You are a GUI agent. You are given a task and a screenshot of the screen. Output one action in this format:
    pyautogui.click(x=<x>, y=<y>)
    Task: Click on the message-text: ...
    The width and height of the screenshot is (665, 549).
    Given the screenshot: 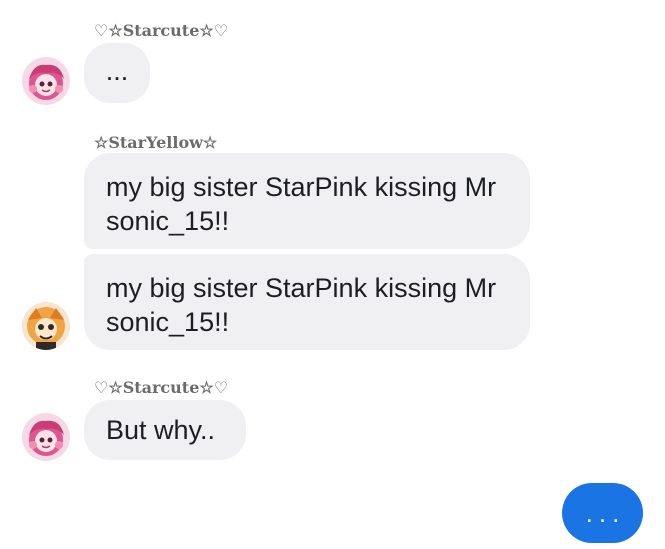 What is the action you would take?
    pyautogui.click(x=117, y=71)
    